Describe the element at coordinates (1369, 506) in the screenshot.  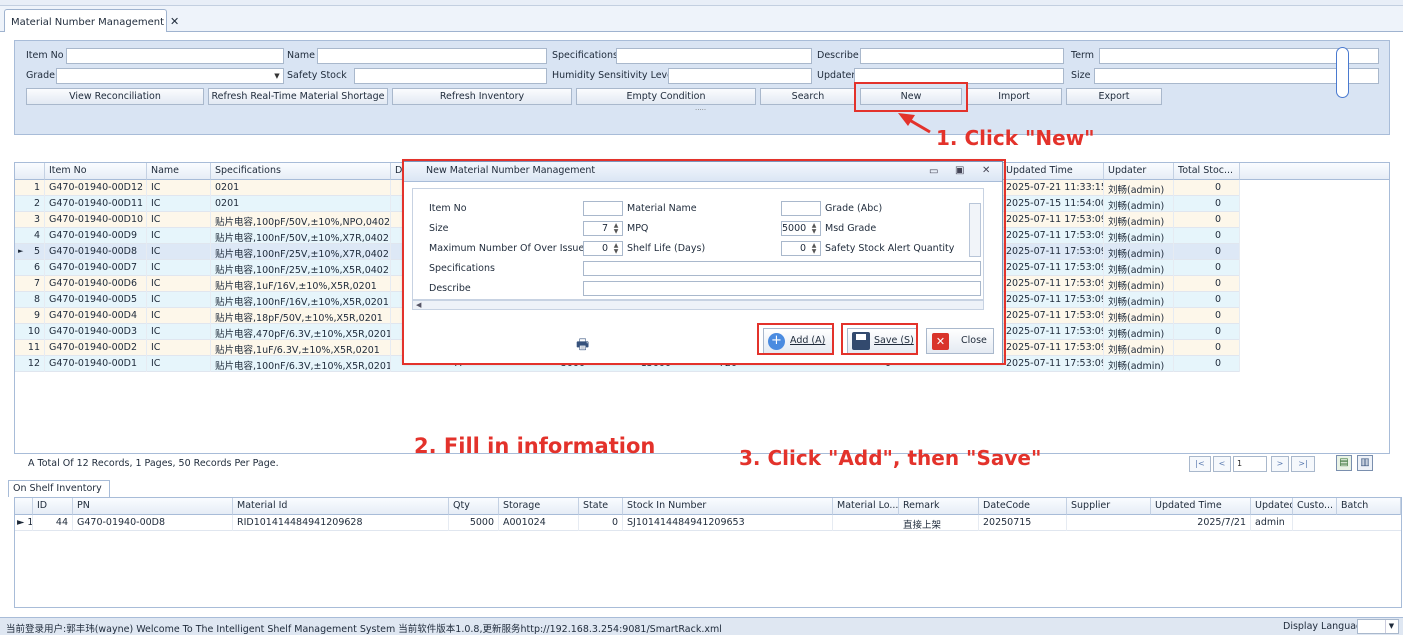
I see `header-batch: Batch` at that location.